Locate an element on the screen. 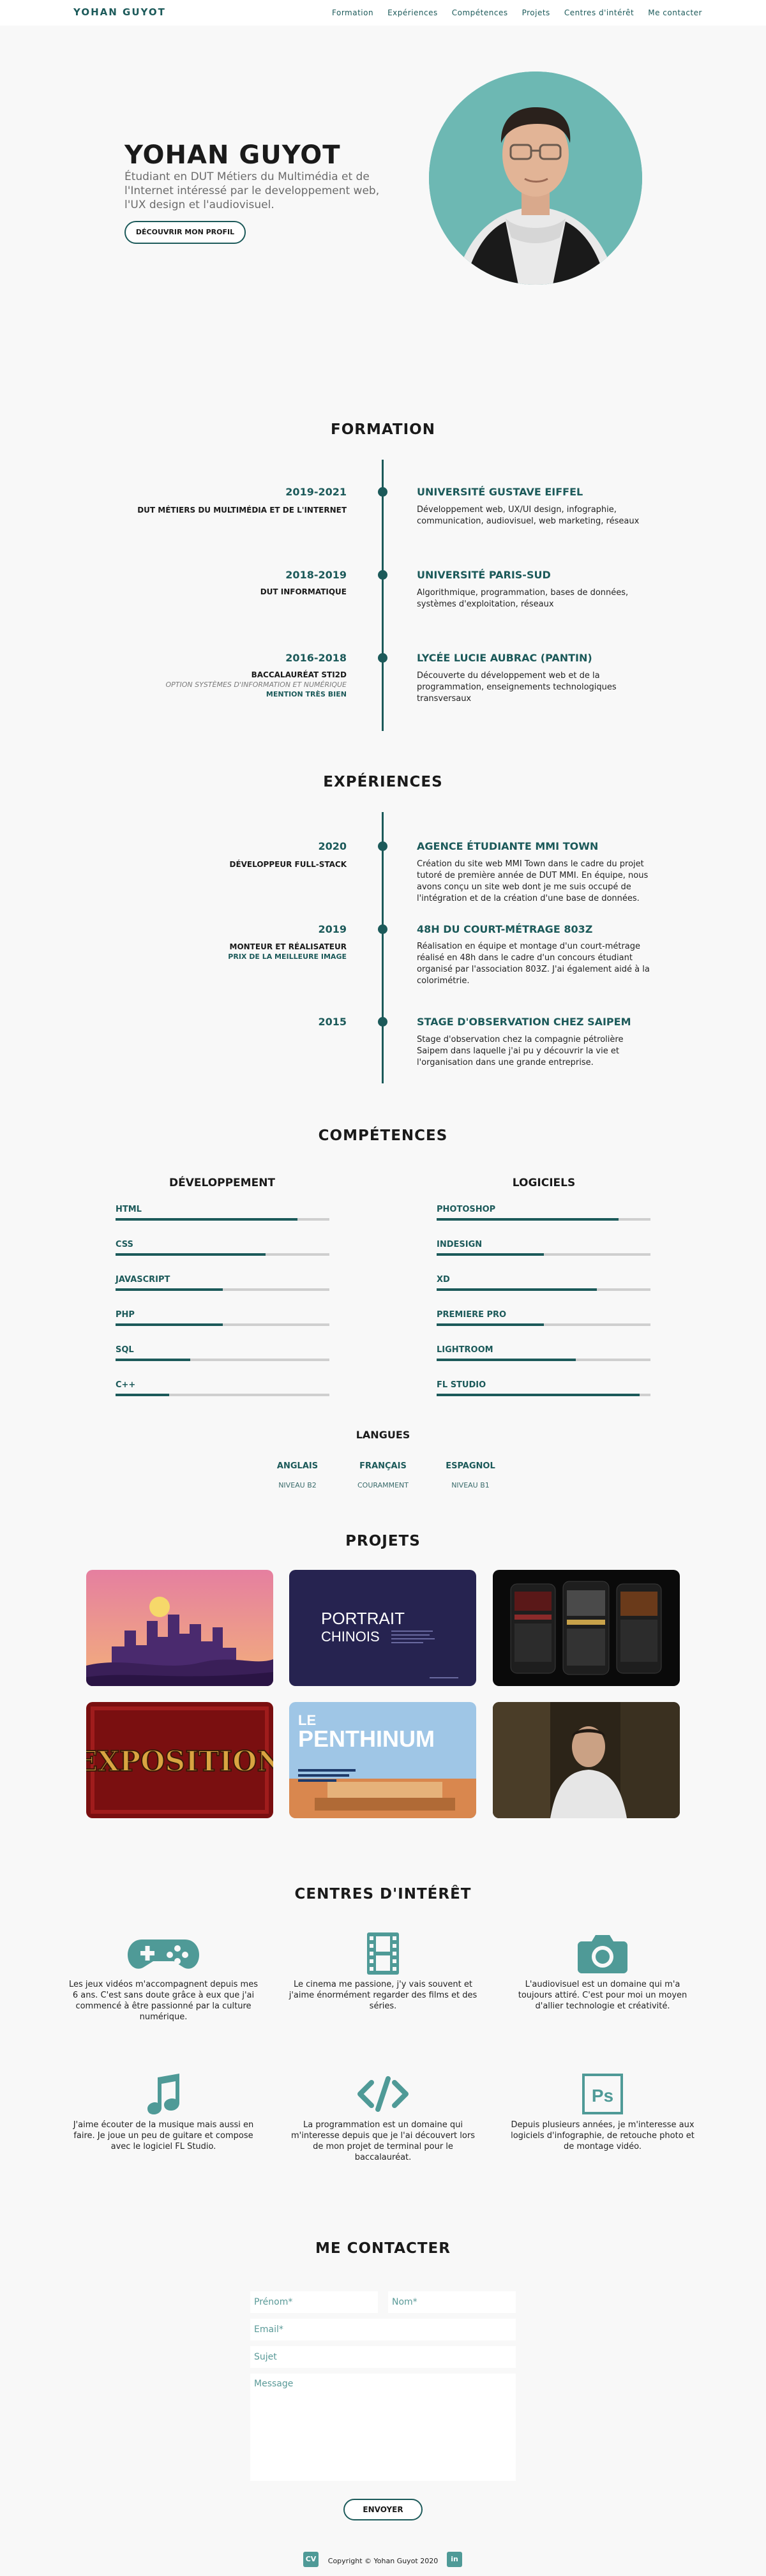 This screenshot has width=766, height=2576. message-field is located at coordinates (383, 2427).